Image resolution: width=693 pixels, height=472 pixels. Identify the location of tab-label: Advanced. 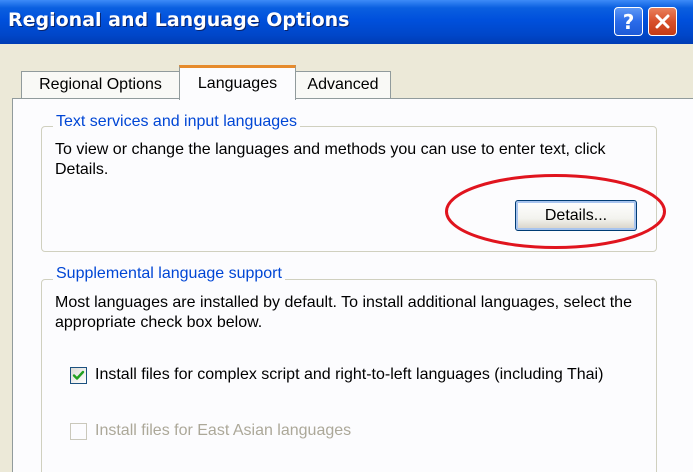
(343, 84).